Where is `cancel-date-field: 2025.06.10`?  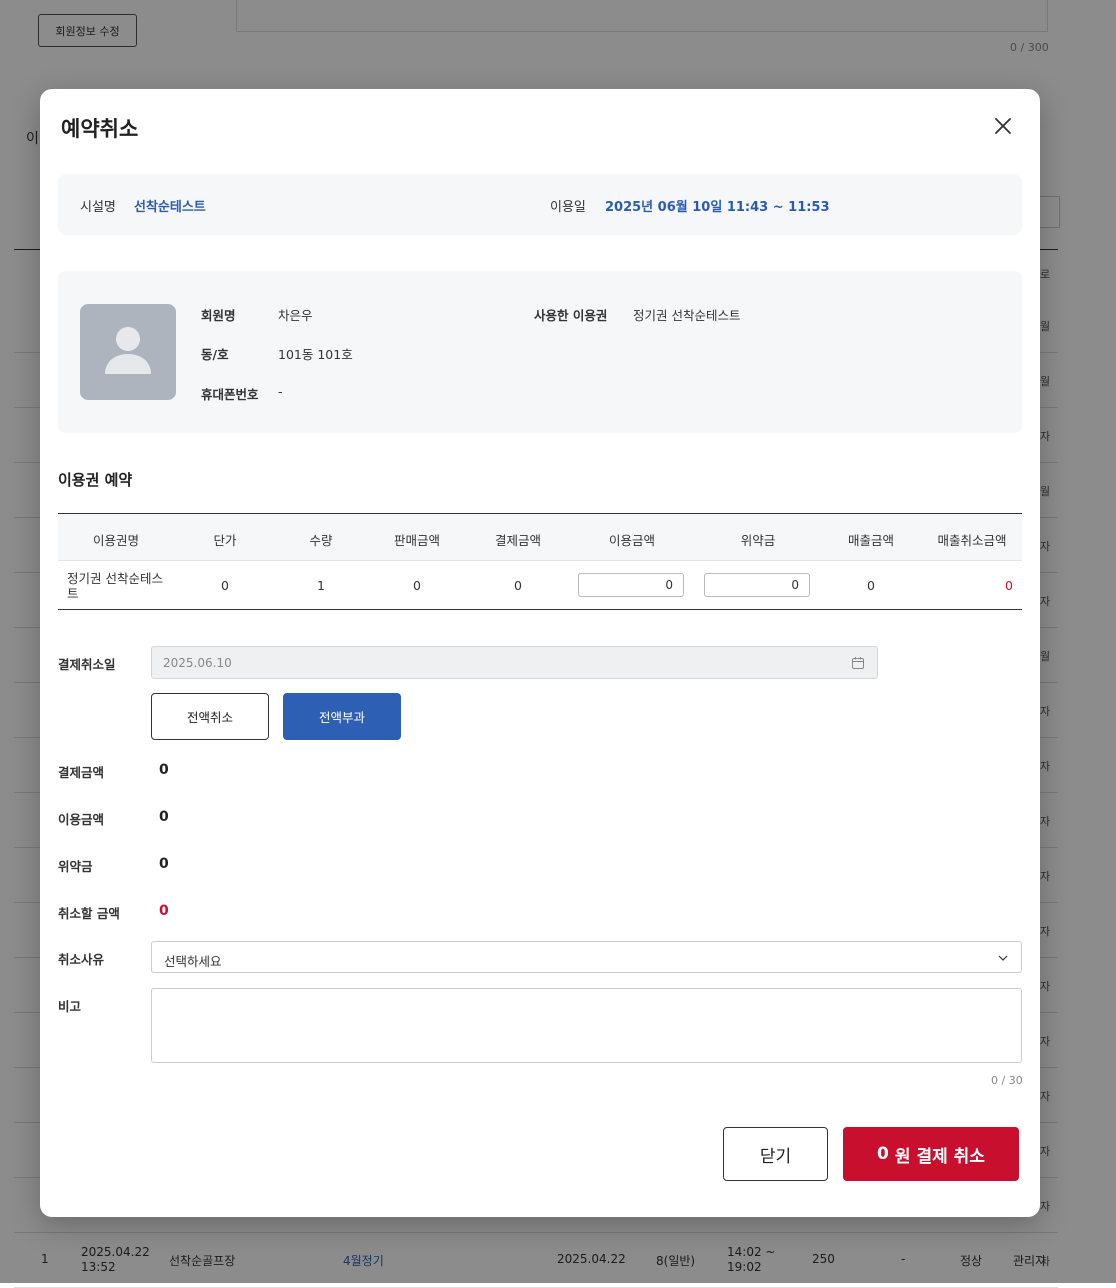
cancel-date-field: 2025.06.10 is located at coordinates (514, 662).